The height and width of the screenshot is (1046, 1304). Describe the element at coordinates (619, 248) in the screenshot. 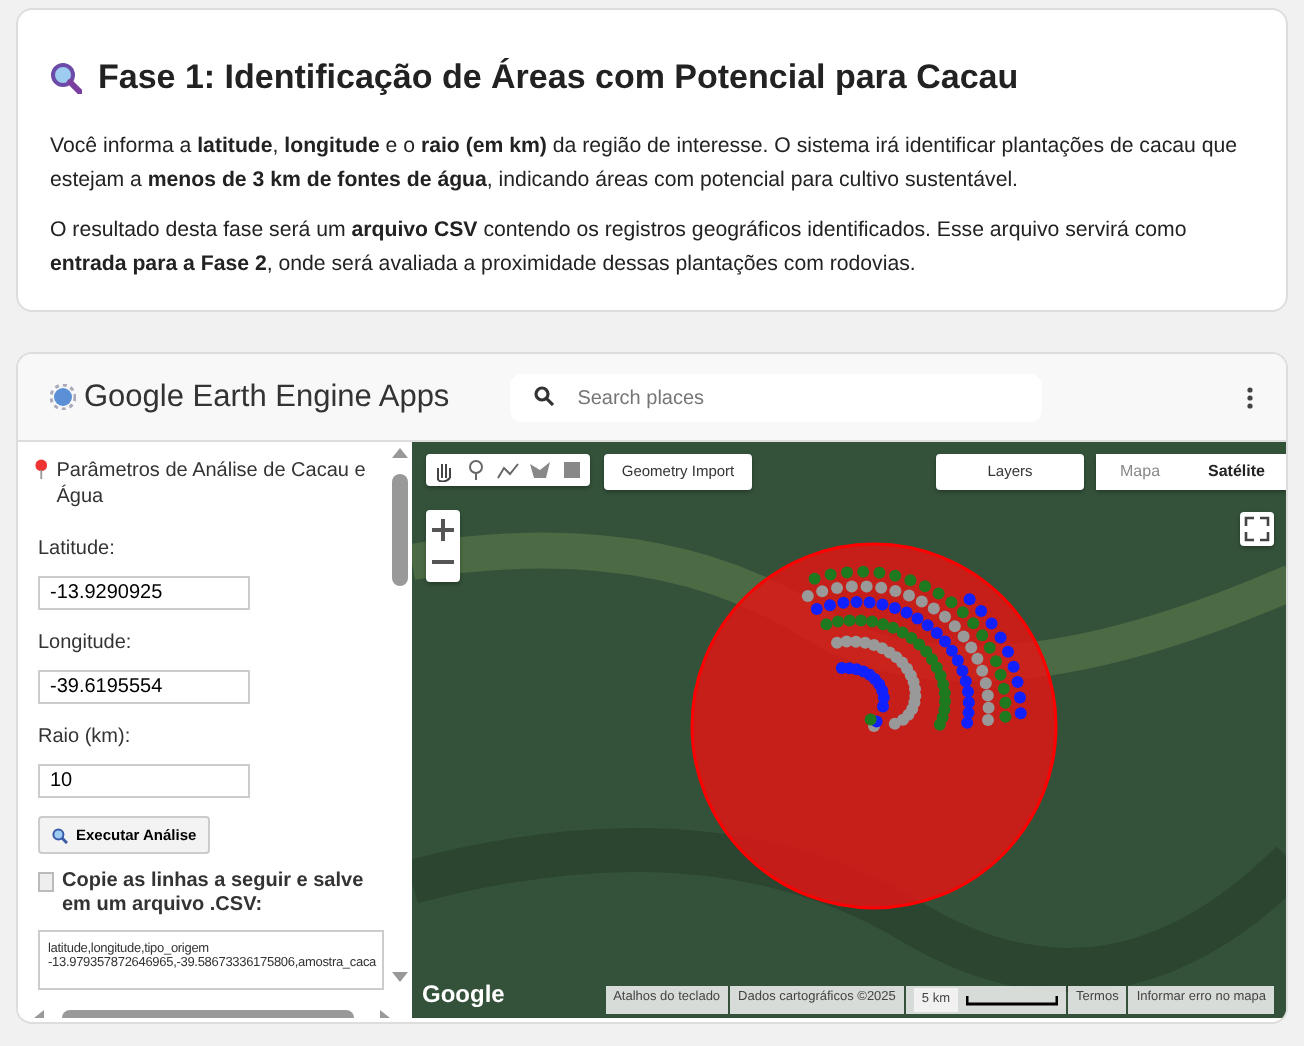

I see `description-paragraph: O resultado desta fase será um arquivo CSV contendo os registros geográficos identificados. Esse arquivo servirá como entrada para a Fase 2, onde será avaliada a proximidade dessas plantações com rodovias.` at that location.